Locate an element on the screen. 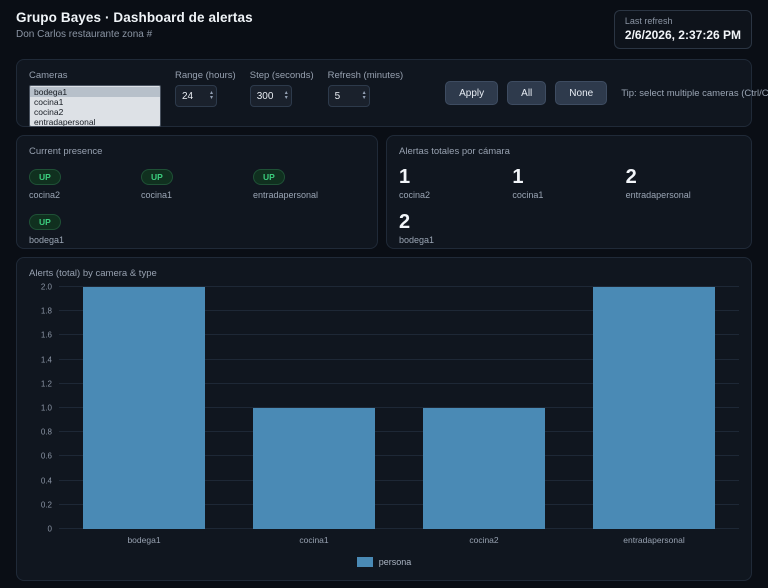  y-tick-label: 2.0 is located at coordinates (46, 287).